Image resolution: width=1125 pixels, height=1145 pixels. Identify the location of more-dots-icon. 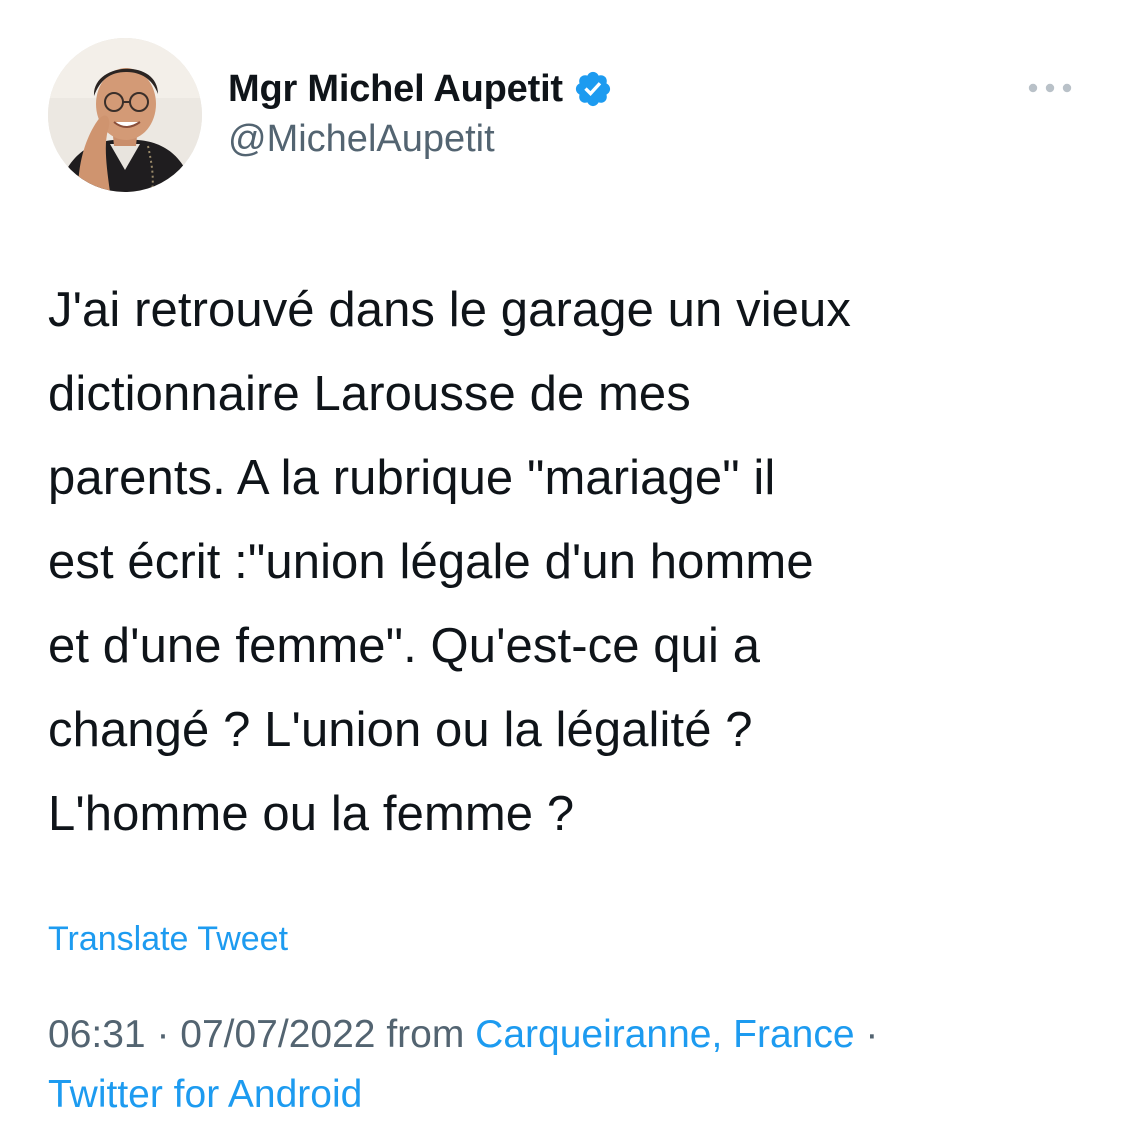
(1050, 88).